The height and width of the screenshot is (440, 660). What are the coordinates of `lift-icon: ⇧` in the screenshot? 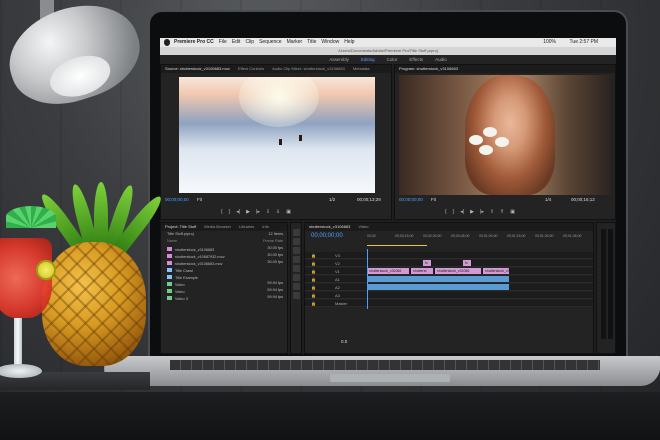 It's located at (492, 212).